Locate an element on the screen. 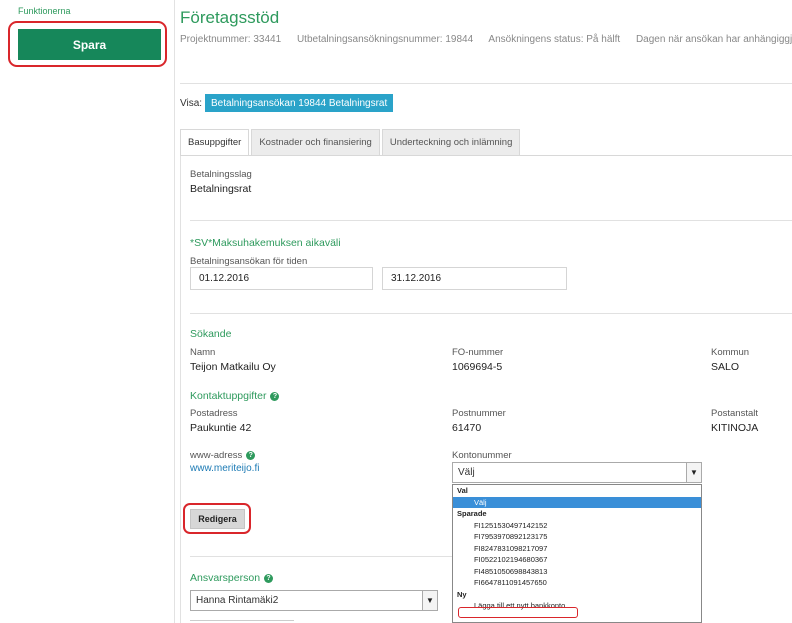 This screenshot has height=623, width=792. dropdown-option-account: FI7953970892123175 is located at coordinates (577, 537).